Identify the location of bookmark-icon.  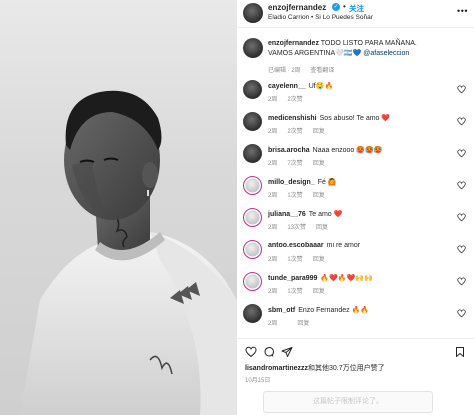
(460, 352).